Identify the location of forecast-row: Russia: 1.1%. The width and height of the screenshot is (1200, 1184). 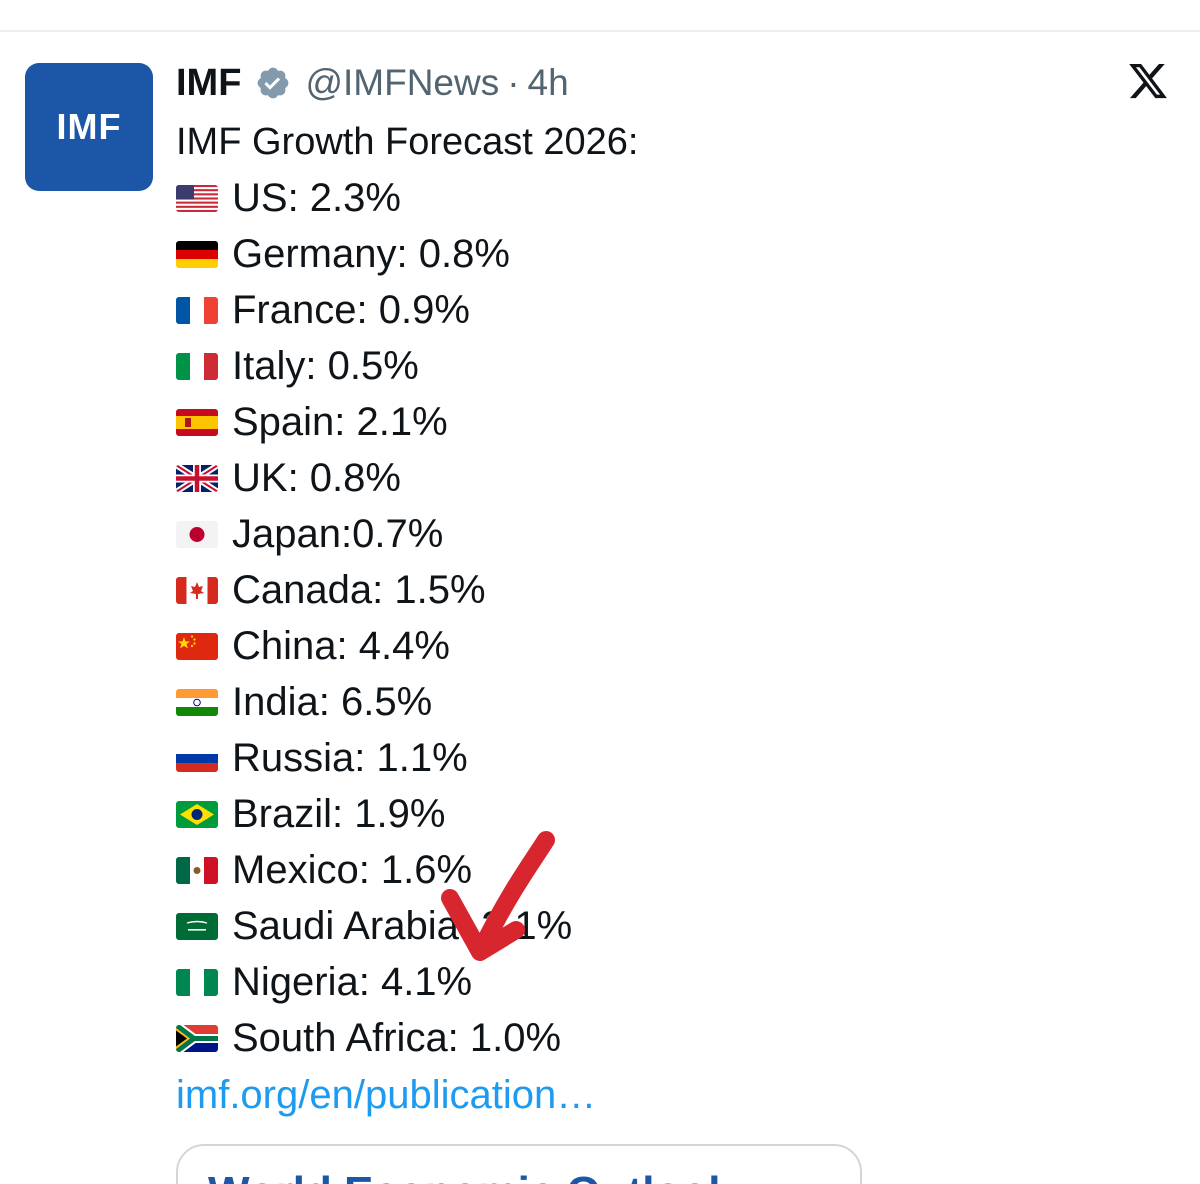
(671, 758).